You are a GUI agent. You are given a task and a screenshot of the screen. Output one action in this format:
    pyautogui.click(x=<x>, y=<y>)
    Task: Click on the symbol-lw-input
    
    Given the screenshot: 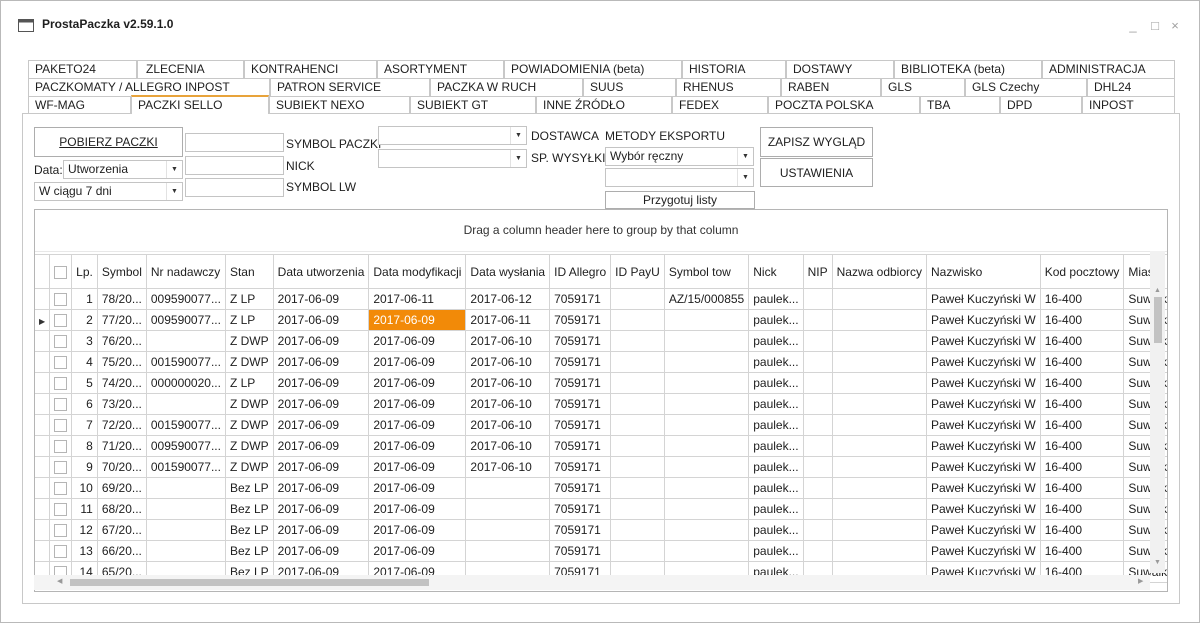 What is the action you would take?
    pyautogui.click(x=234, y=187)
    